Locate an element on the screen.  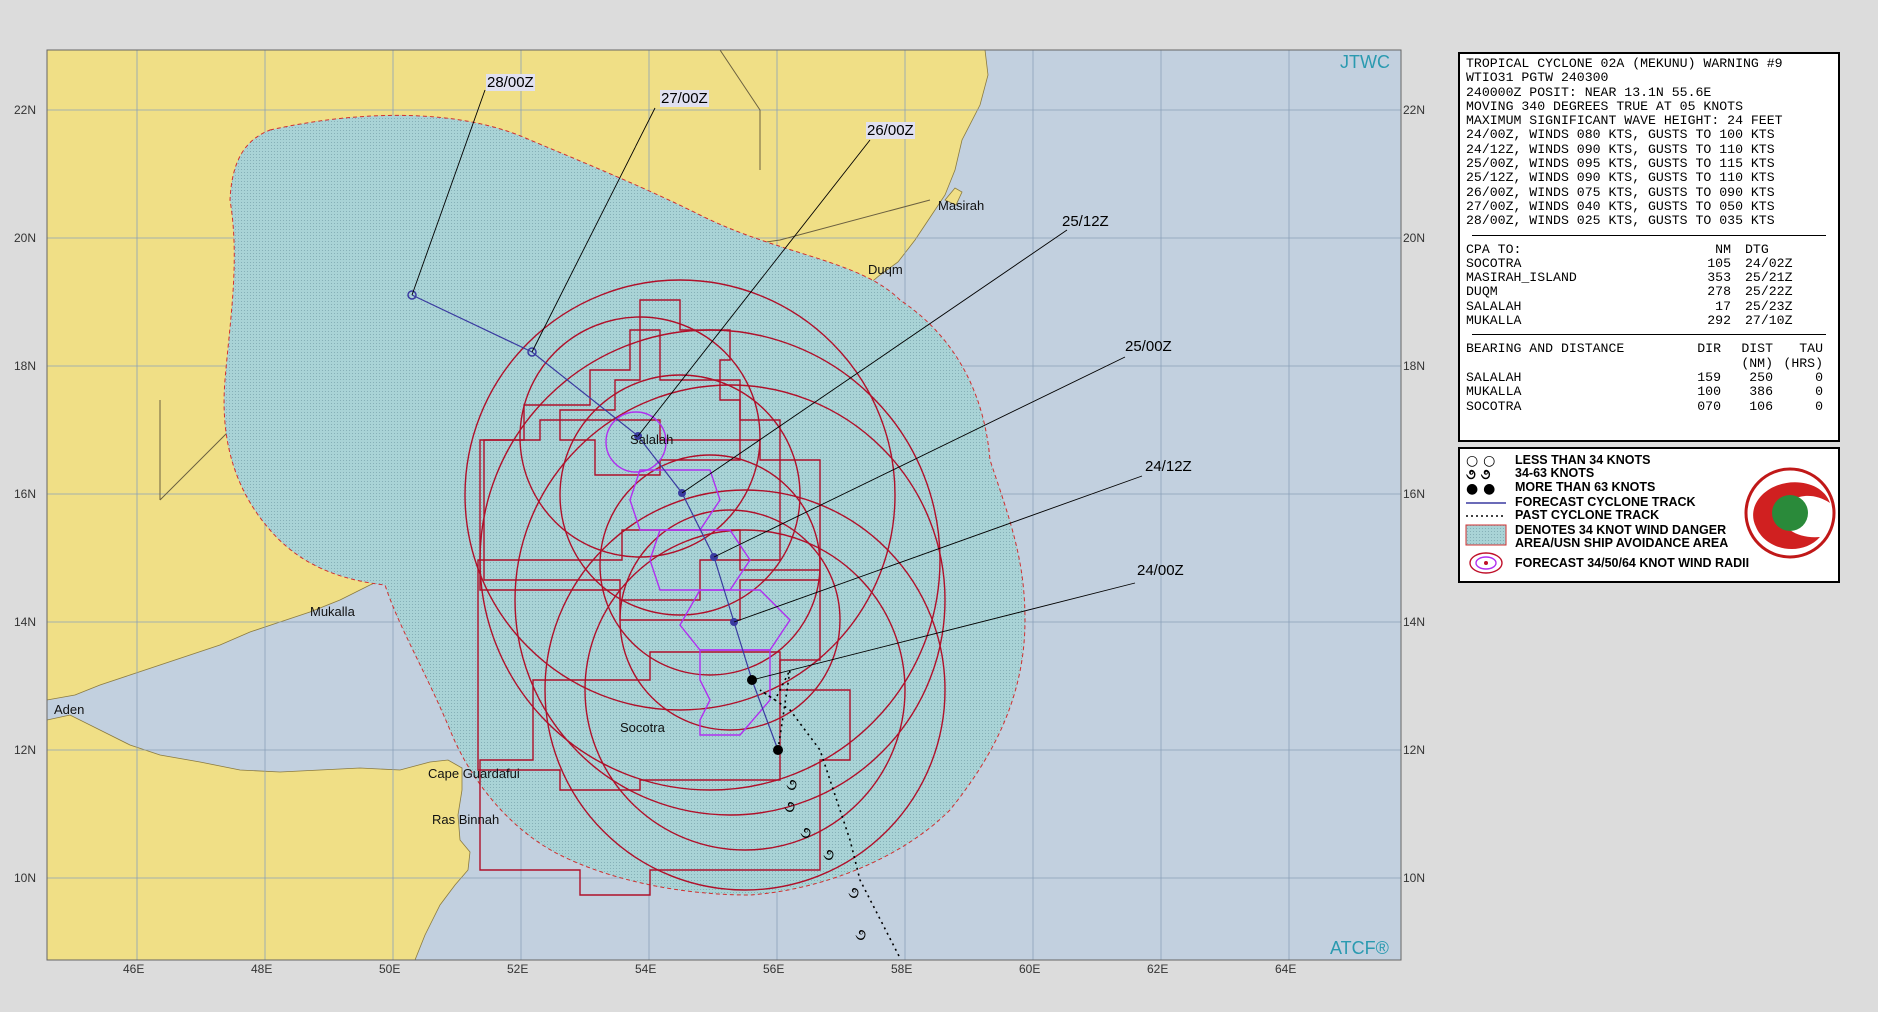
info-line: MAXIMUM SIGNIFICANT WAVE HEIGHT: 24 FEET is located at coordinates (1624, 121).